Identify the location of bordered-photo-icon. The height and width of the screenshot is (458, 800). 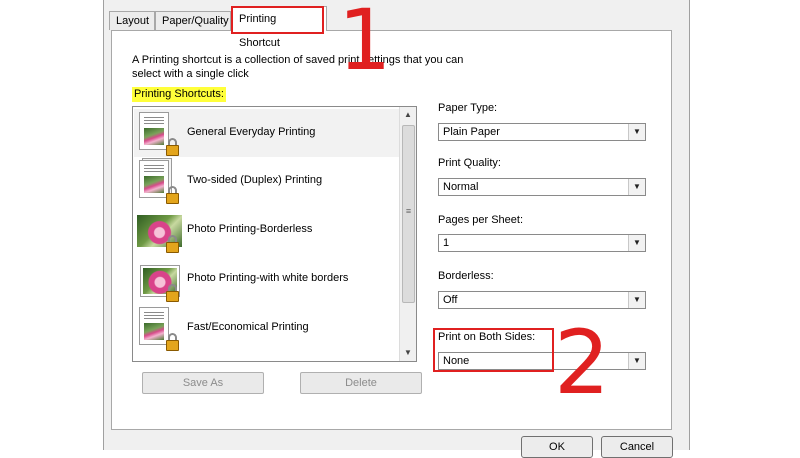
(159, 280).